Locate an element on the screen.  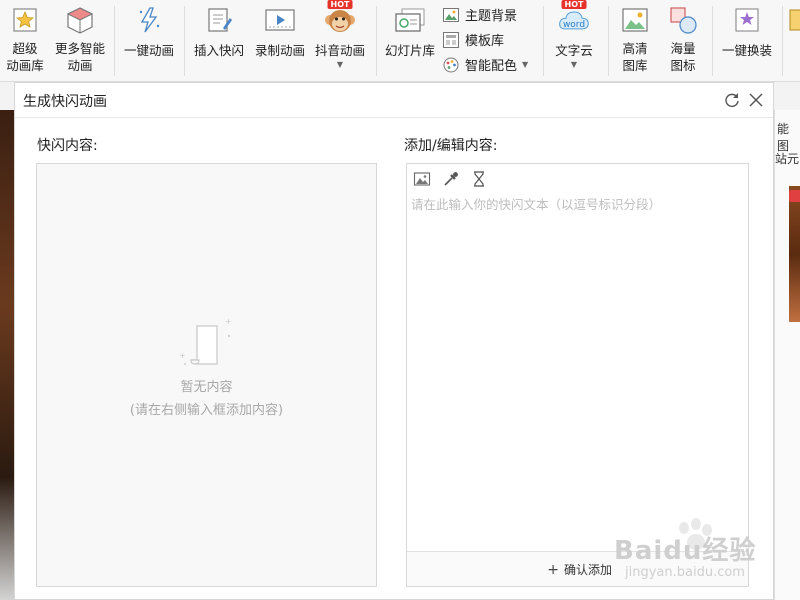
cube-icon is located at coordinates (80, 20).